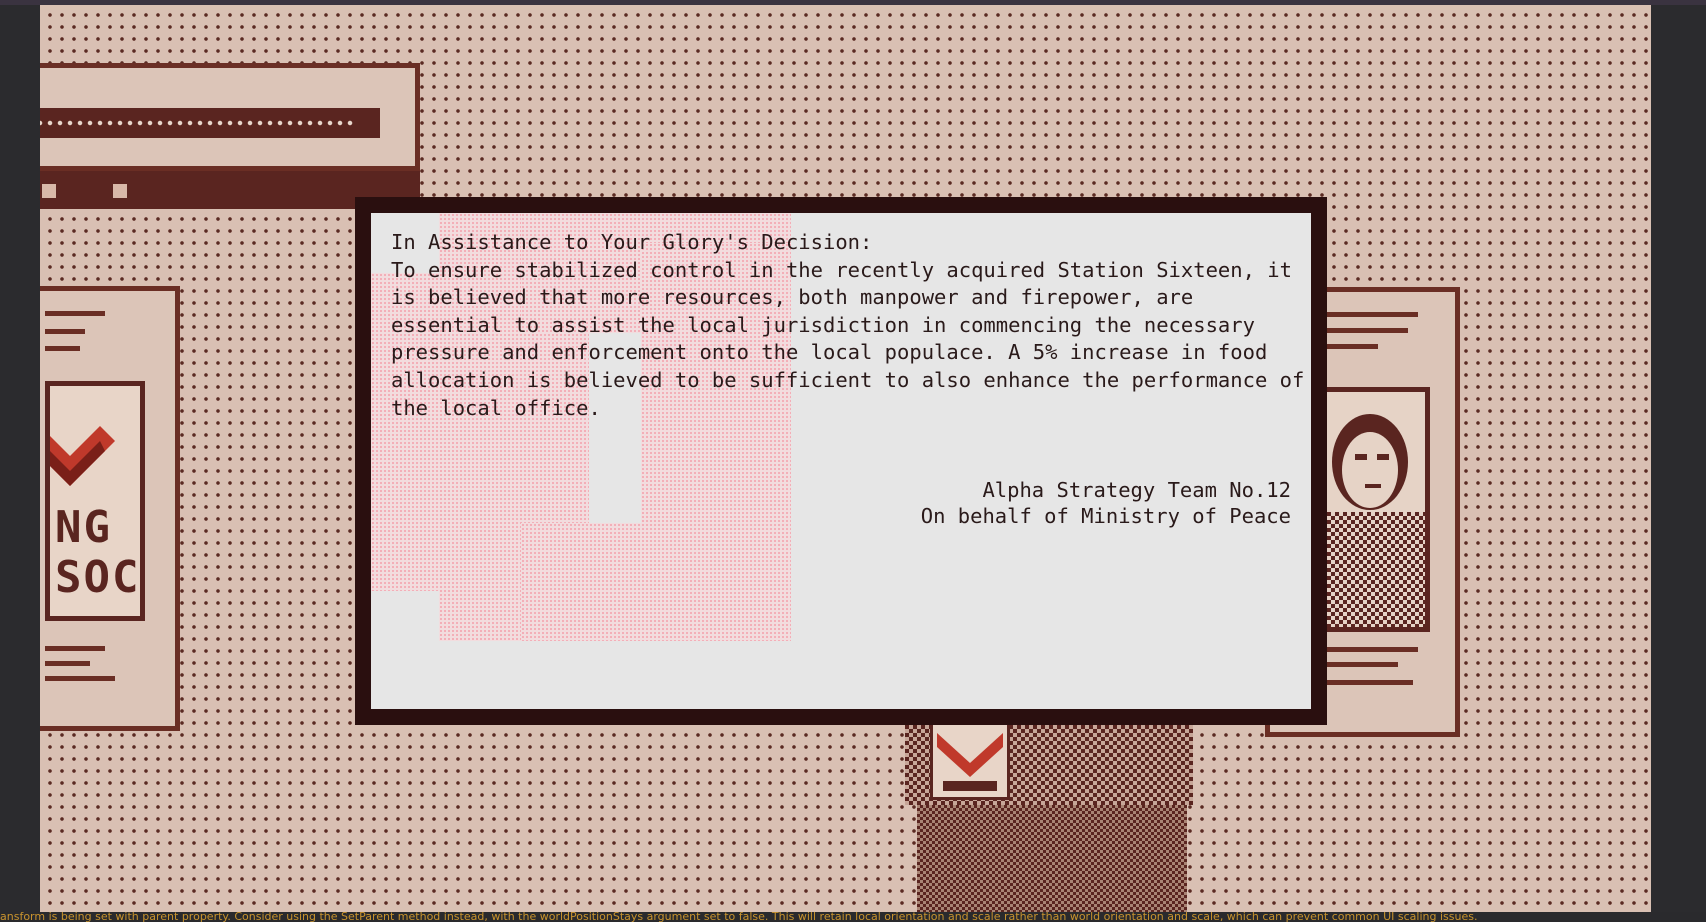 This screenshot has width=1706, height=922. I want to click on signature-team: Alpha Strategy Team No.12, so click(1136, 490).